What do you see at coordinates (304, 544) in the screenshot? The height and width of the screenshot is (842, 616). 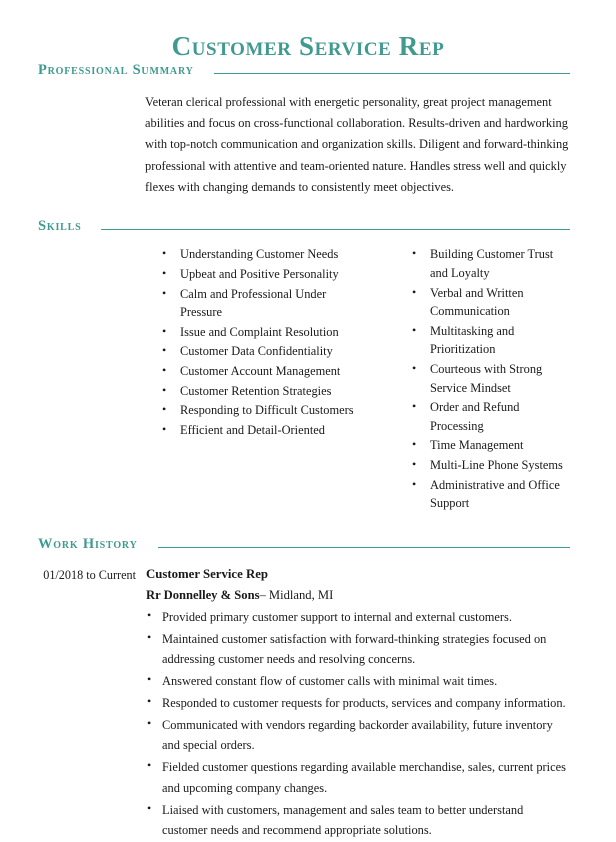 I see `section-header-work-history: Work History` at bounding box center [304, 544].